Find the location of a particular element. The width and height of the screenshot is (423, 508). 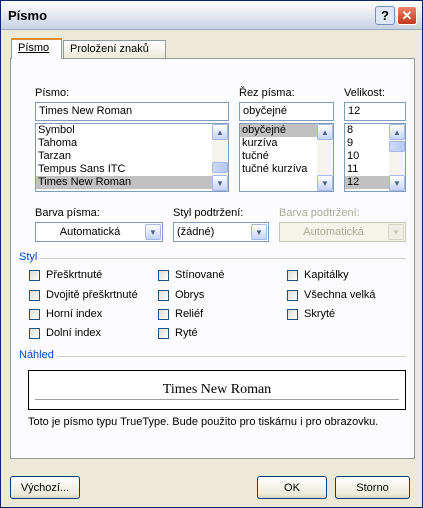

ok-button: OK is located at coordinates (292, 487).